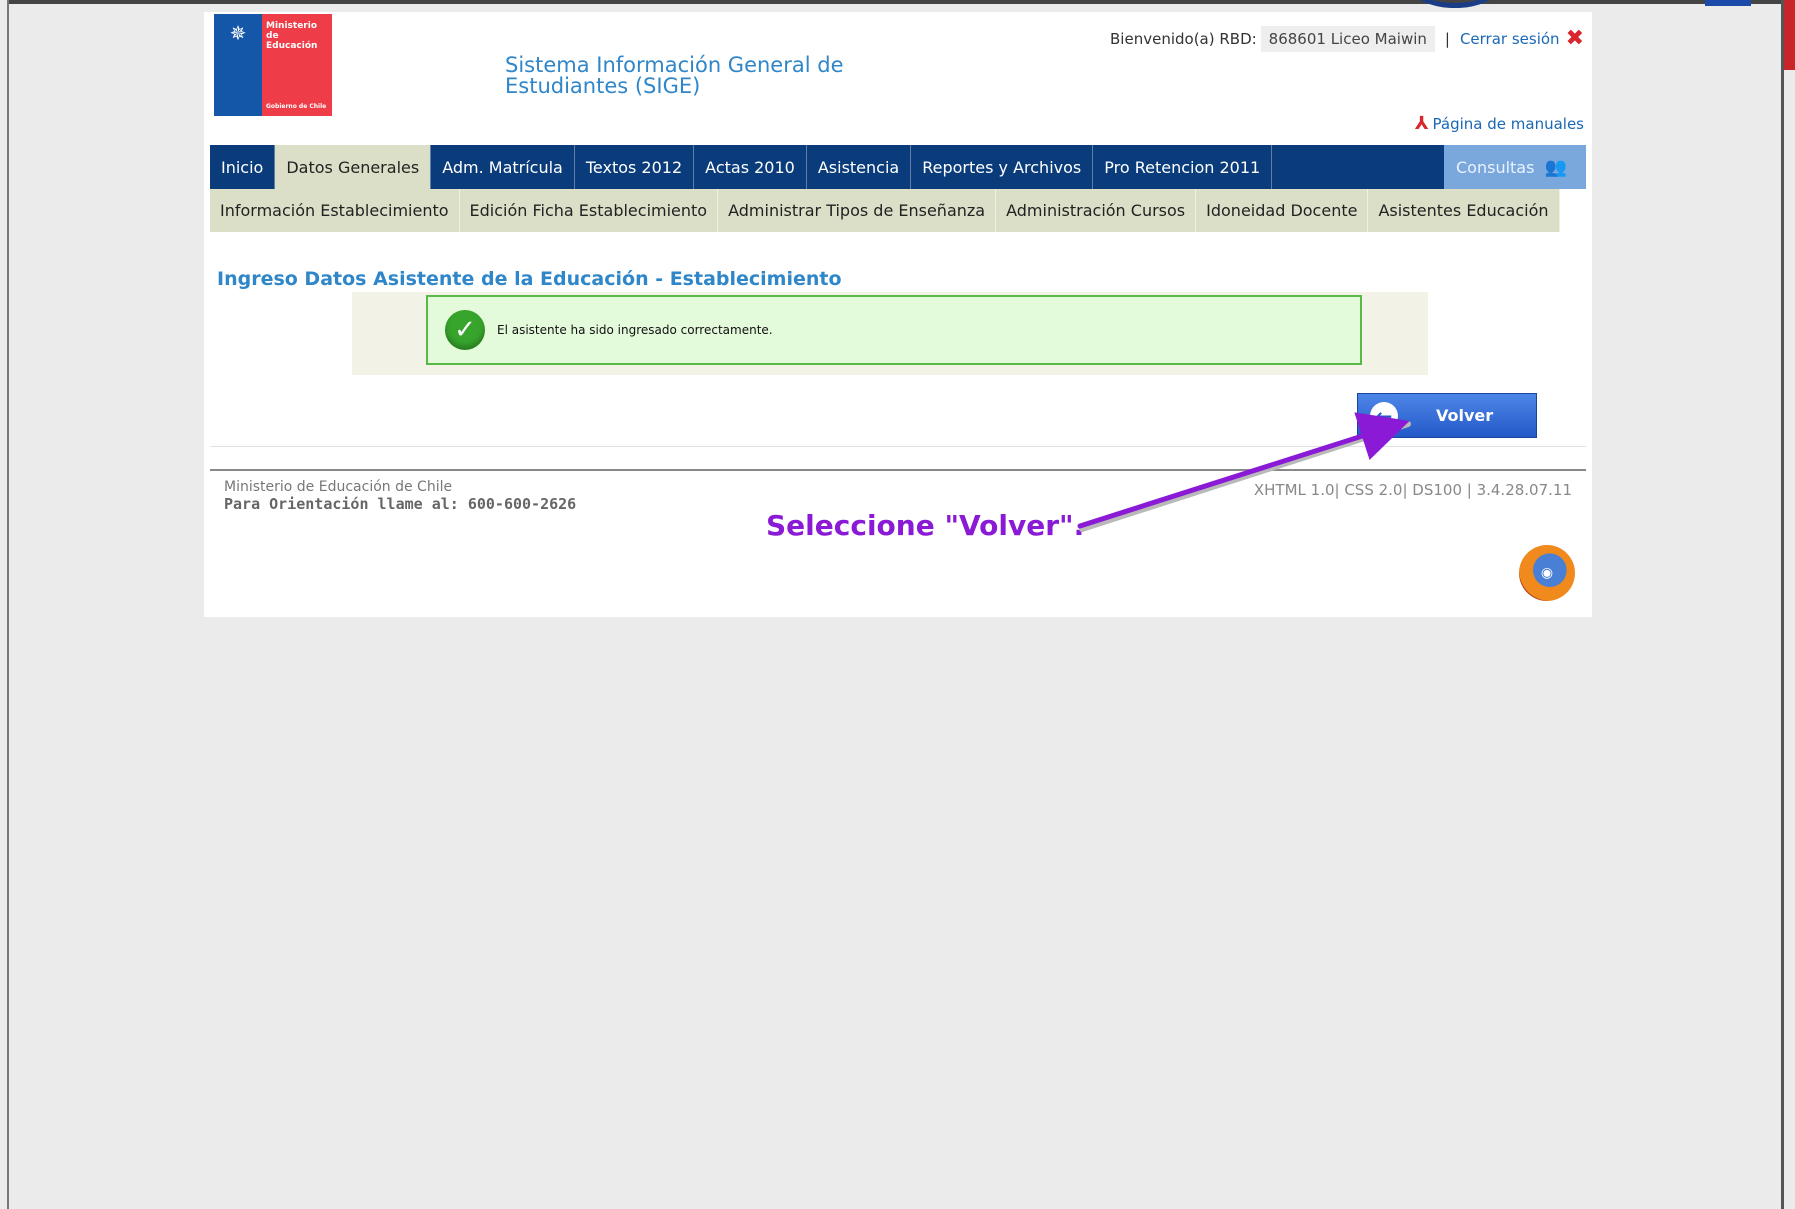 The height and width of the screenshot is (1209, 1795). What do you see at coordinates (859, 167) in the screenshot?
I see `nav-item-asistencia: Asistencia` at bounding box center [859, 167].